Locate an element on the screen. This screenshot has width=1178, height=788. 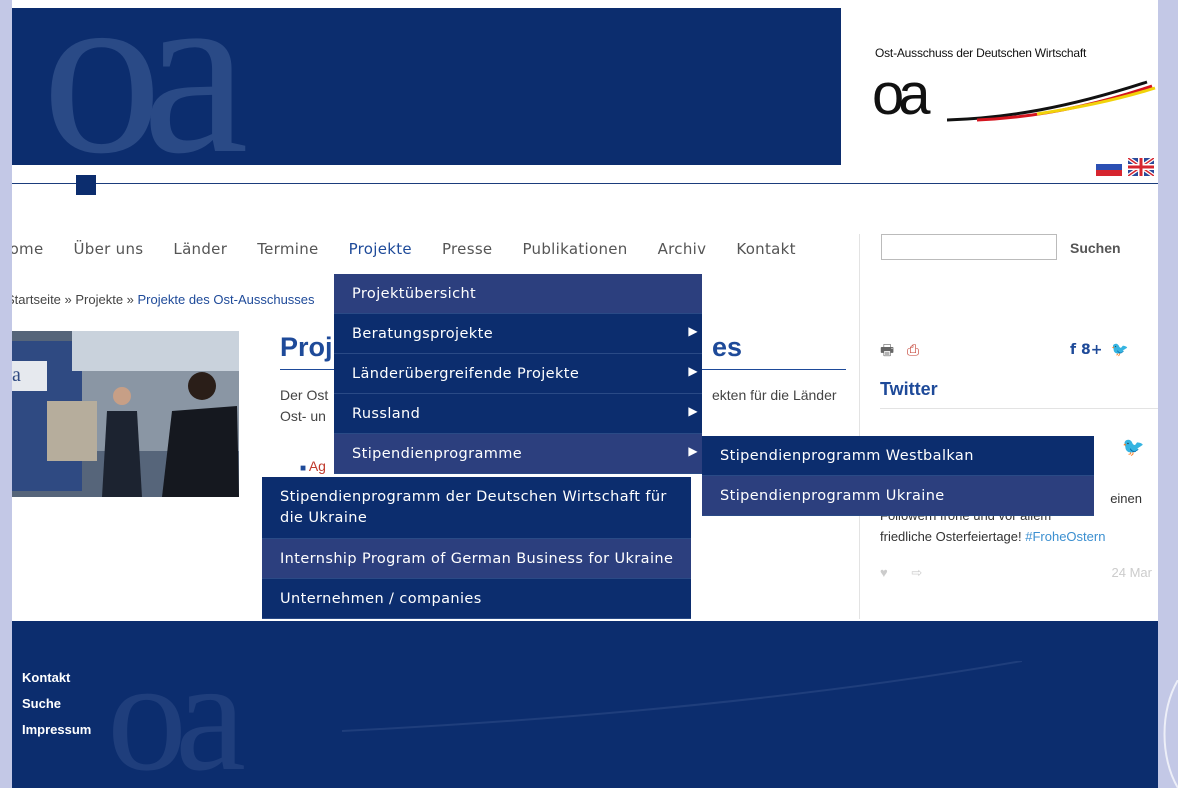
footer-swoosh-icon is located at coordinates (682, 696).